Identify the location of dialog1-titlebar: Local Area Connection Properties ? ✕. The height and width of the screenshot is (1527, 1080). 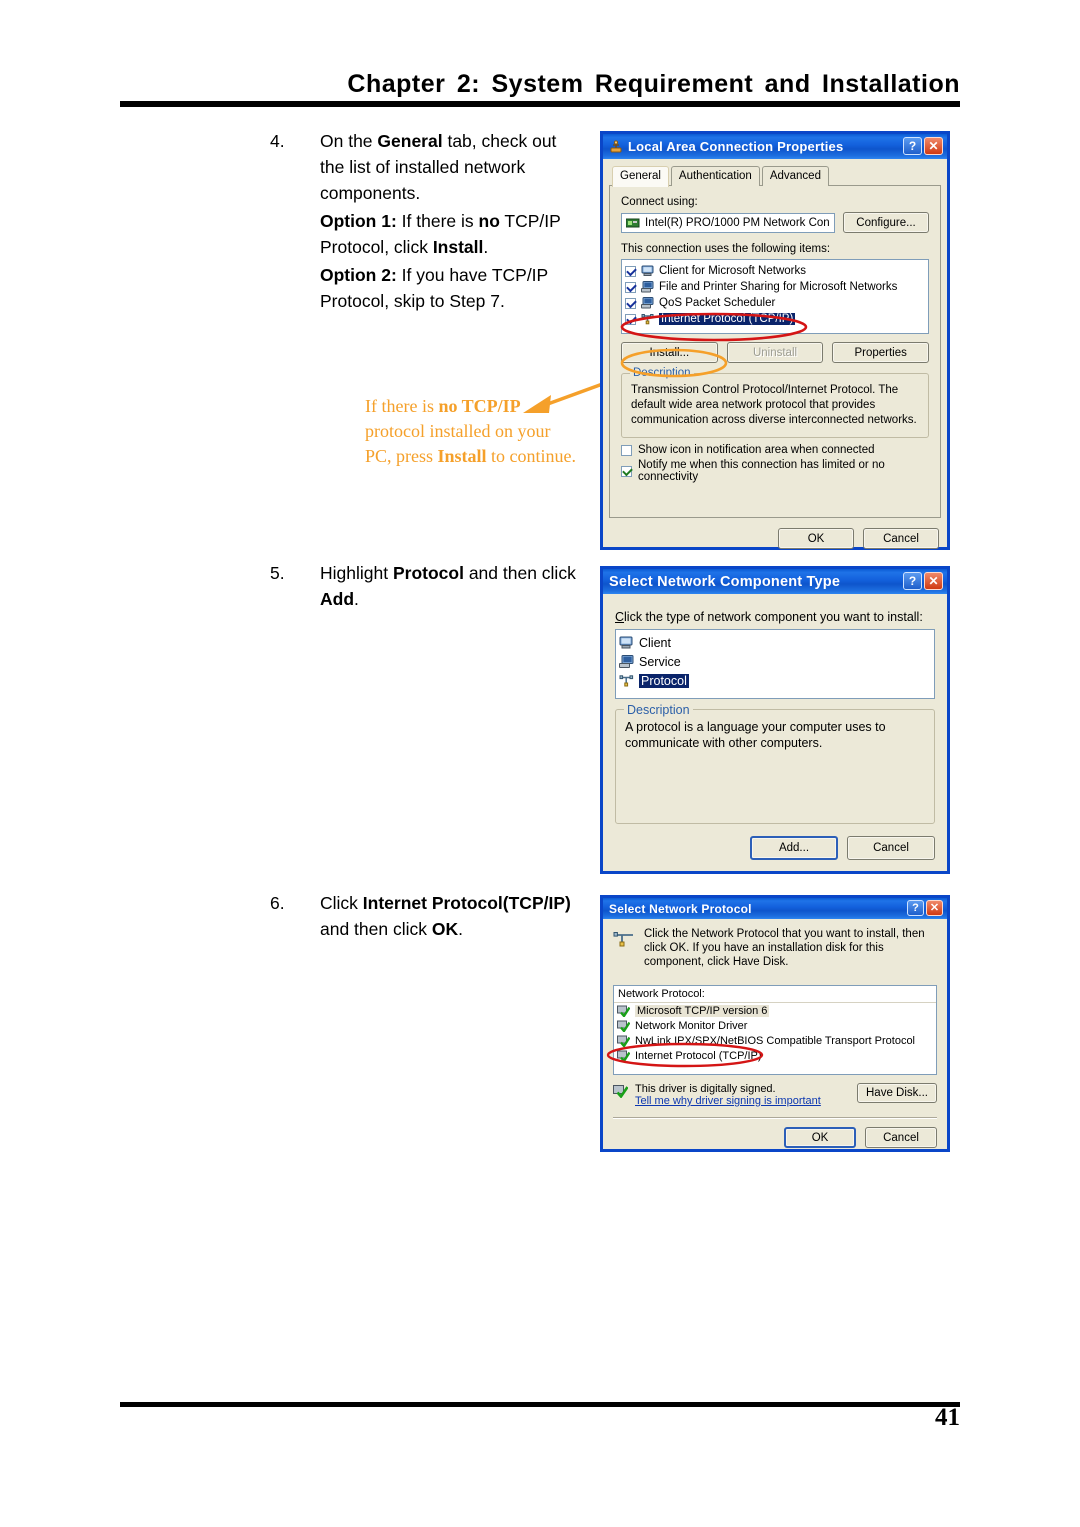
(775, 145).